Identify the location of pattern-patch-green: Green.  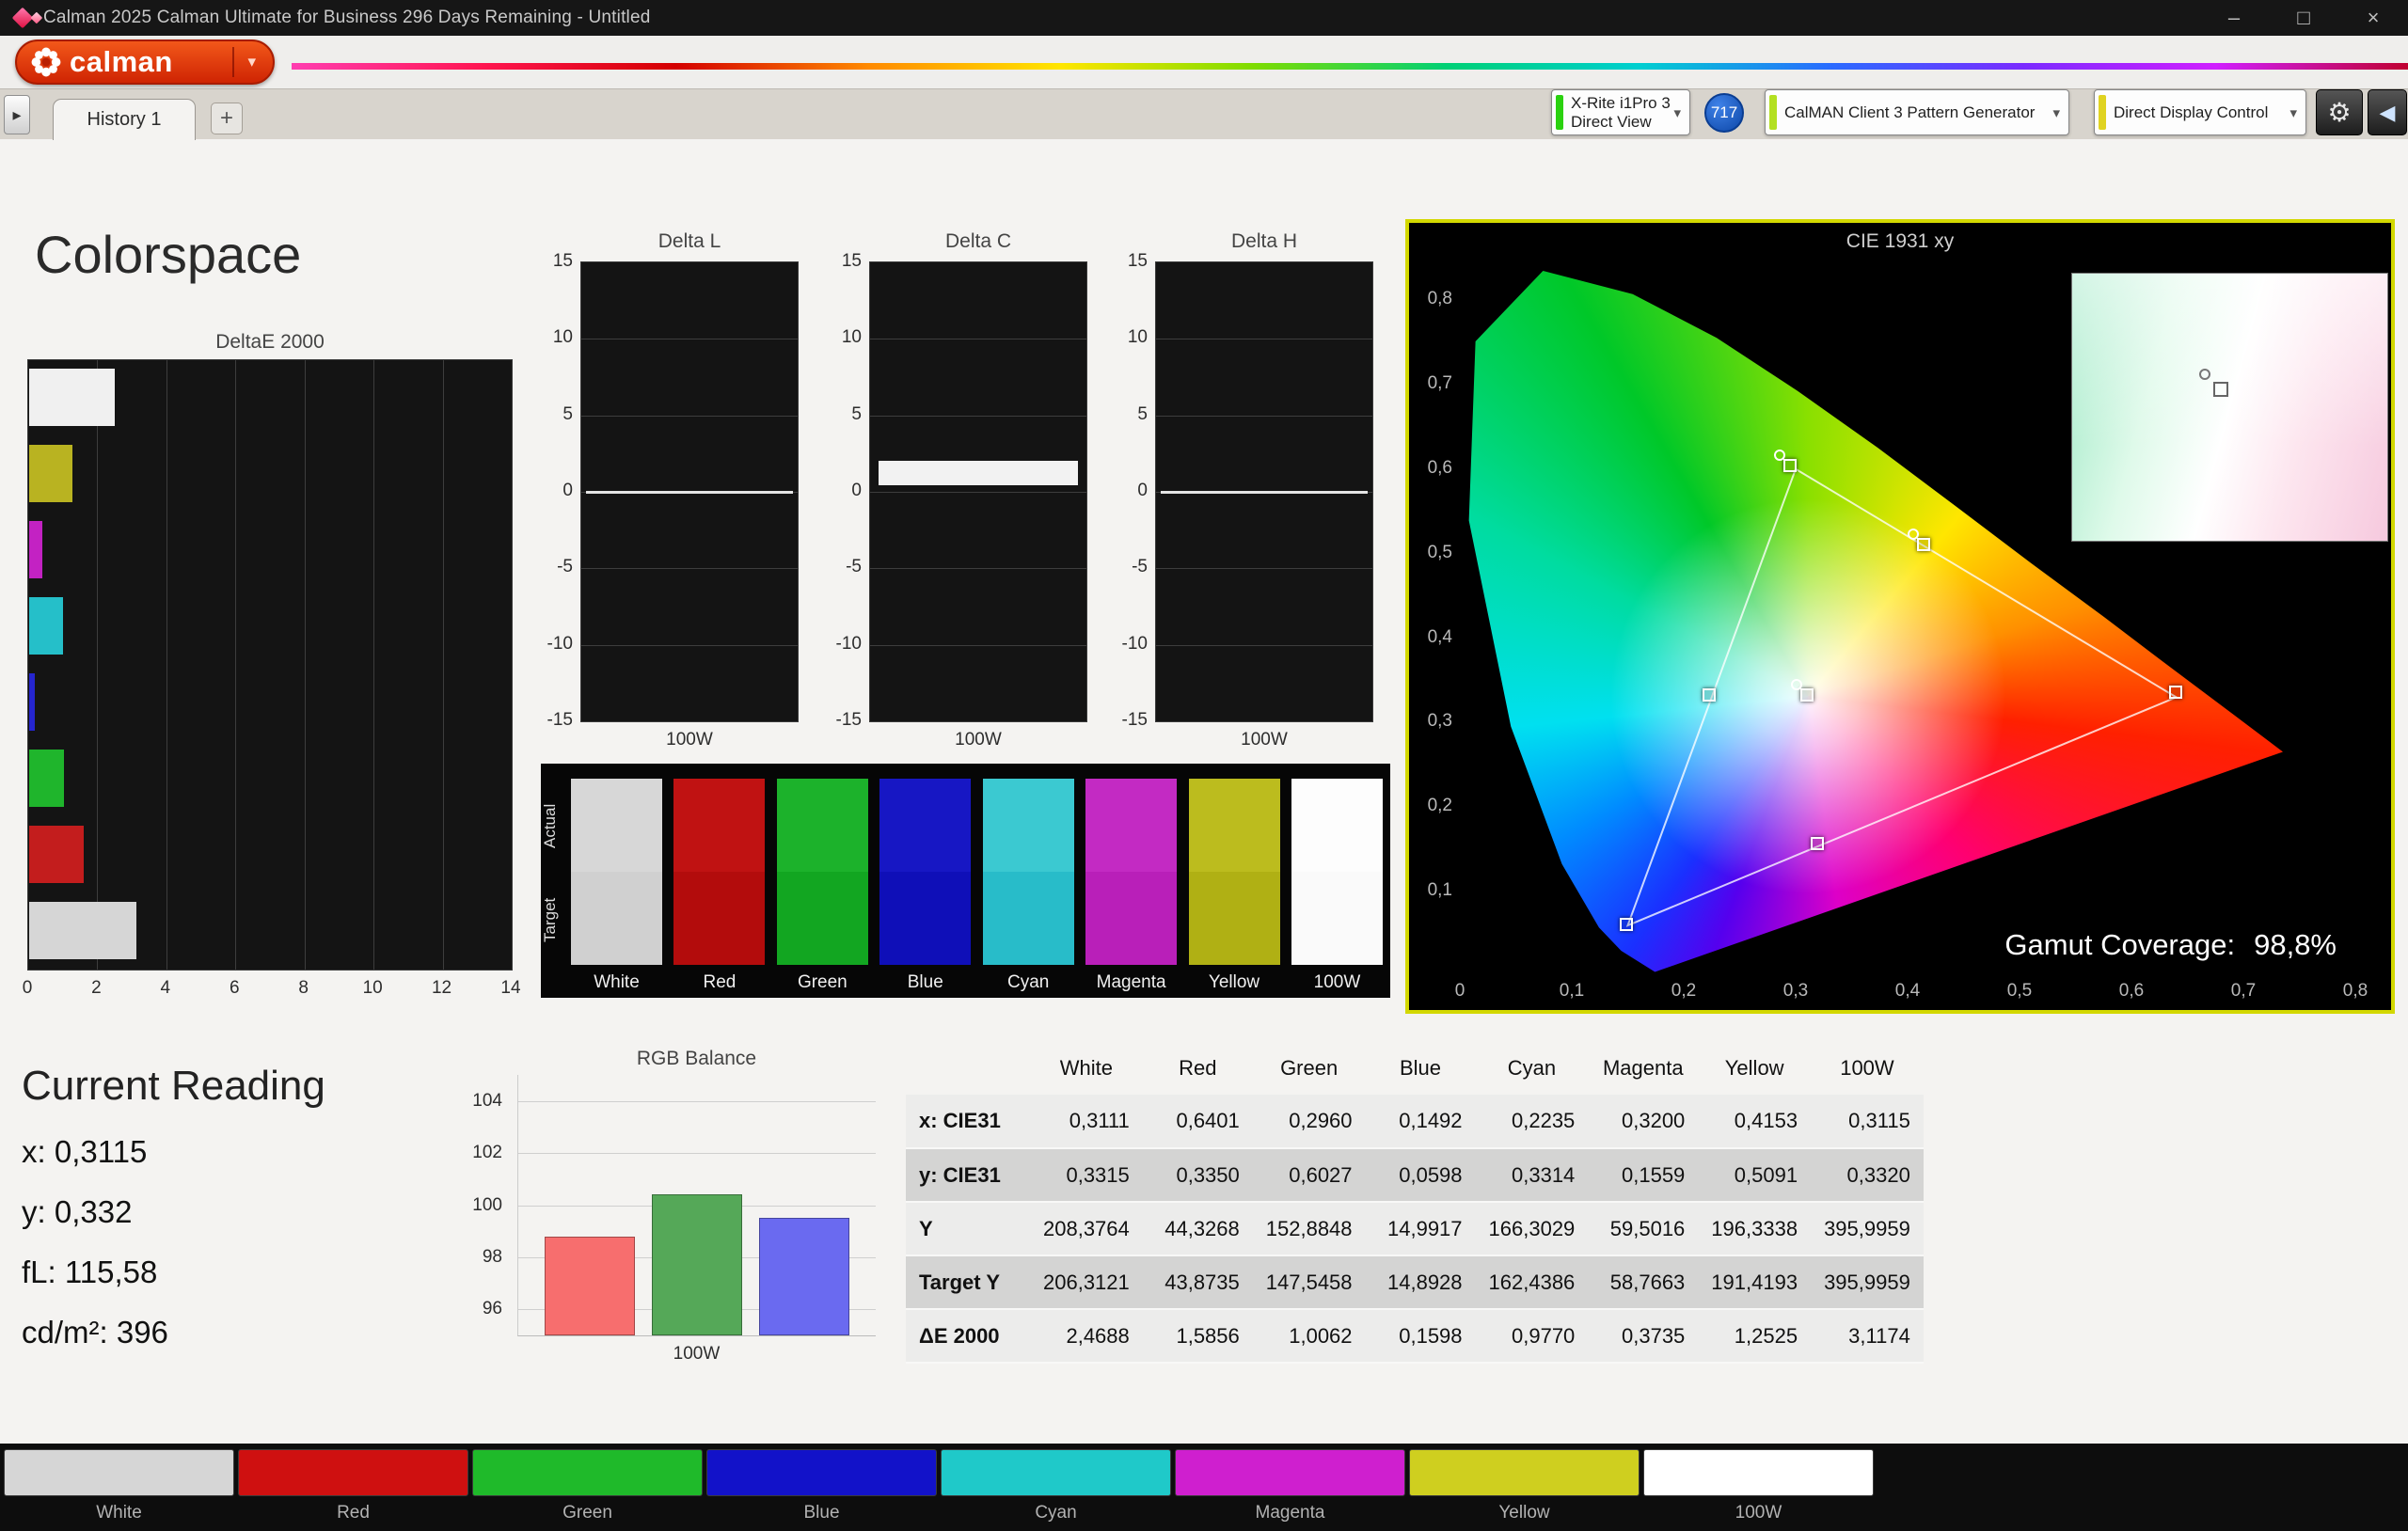
(588, 1488).